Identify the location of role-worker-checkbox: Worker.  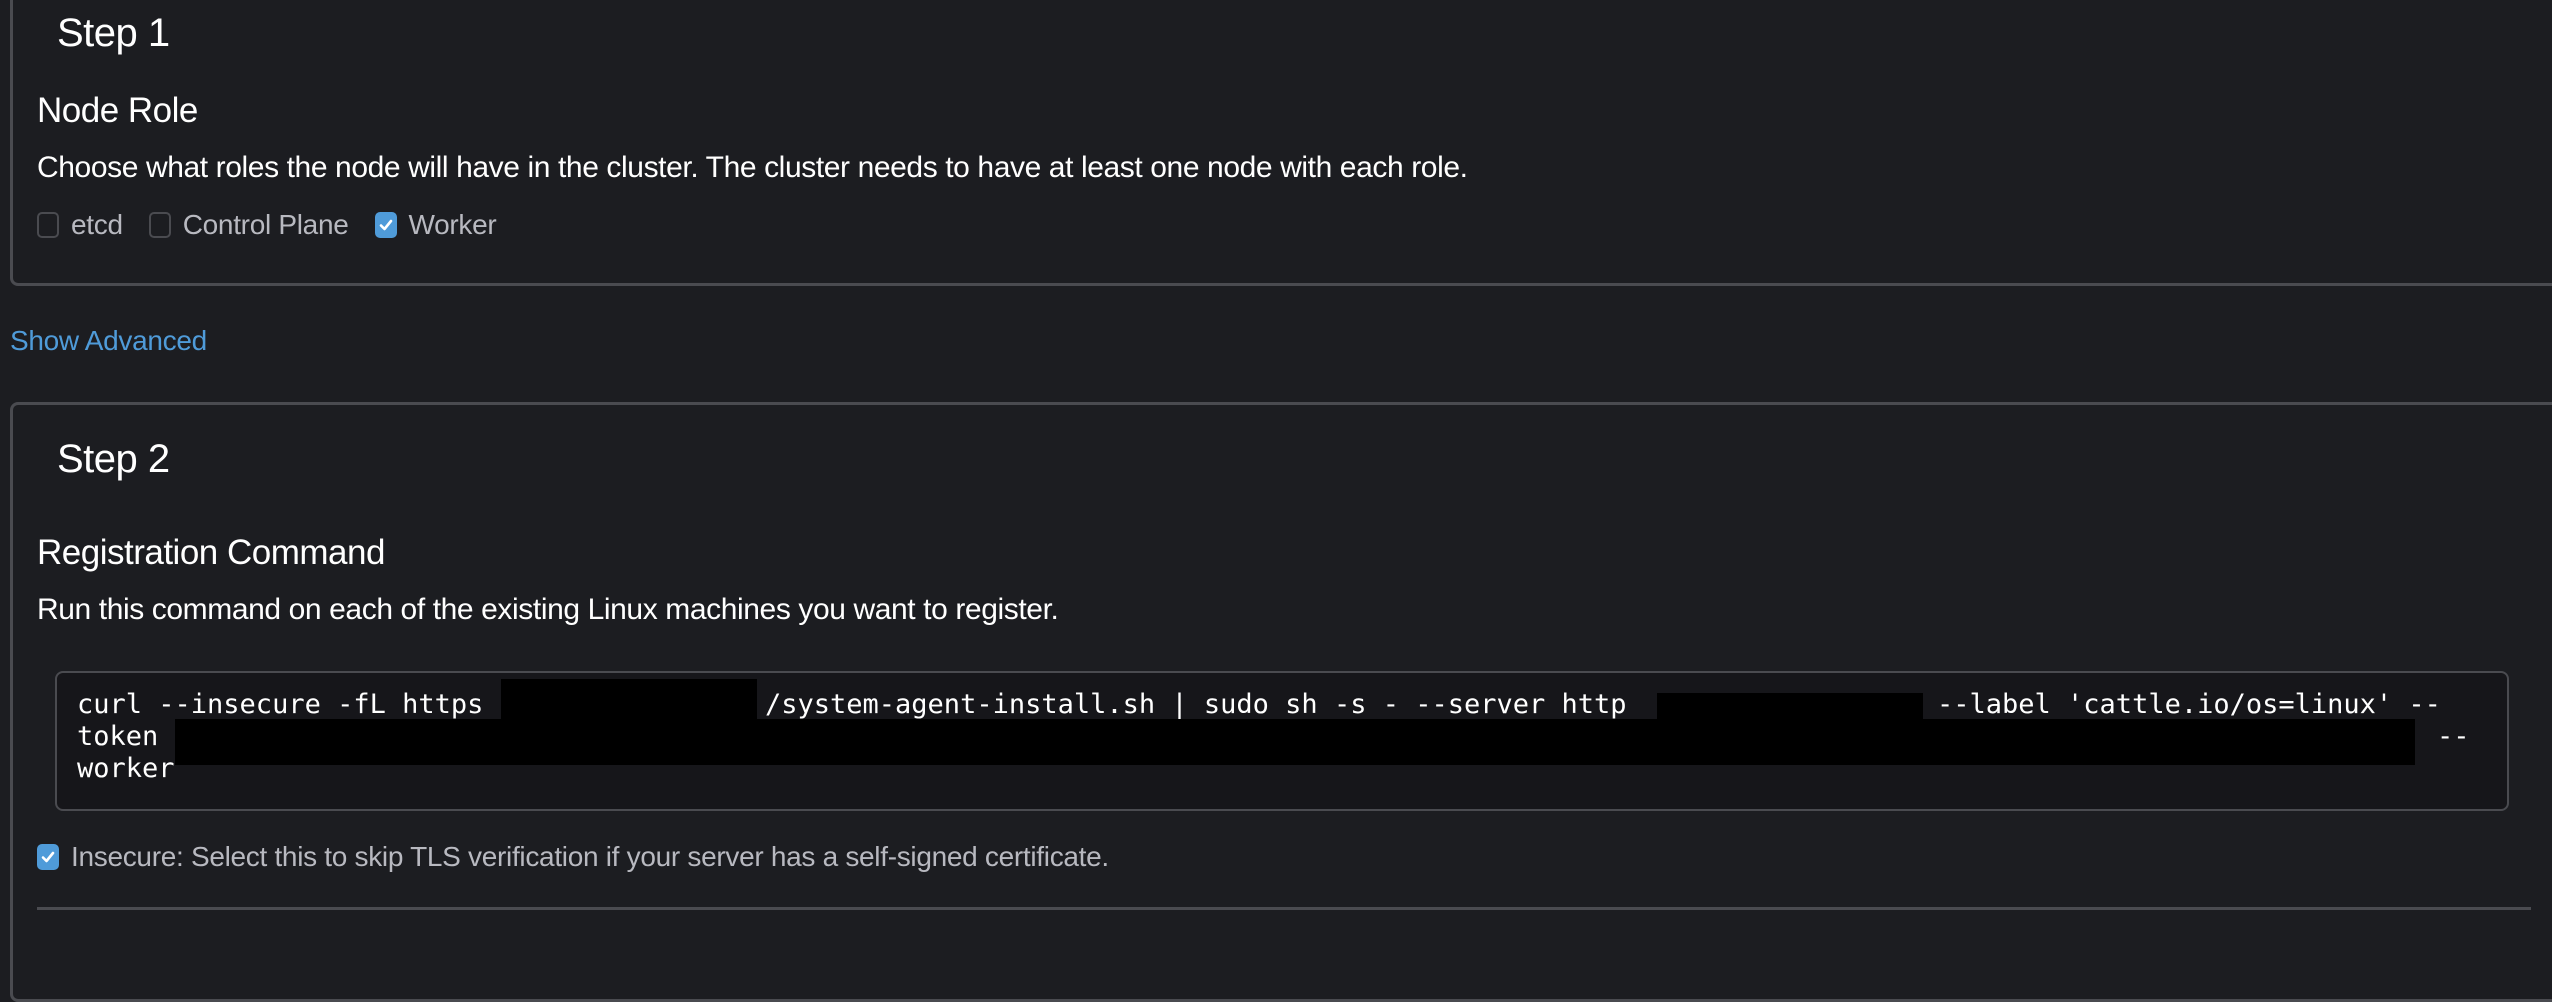
(435, 225).